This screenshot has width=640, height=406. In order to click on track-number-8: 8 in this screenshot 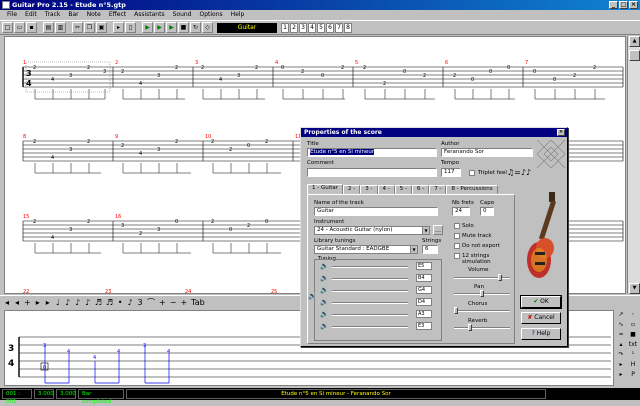, I will do `click(348, 27)`.